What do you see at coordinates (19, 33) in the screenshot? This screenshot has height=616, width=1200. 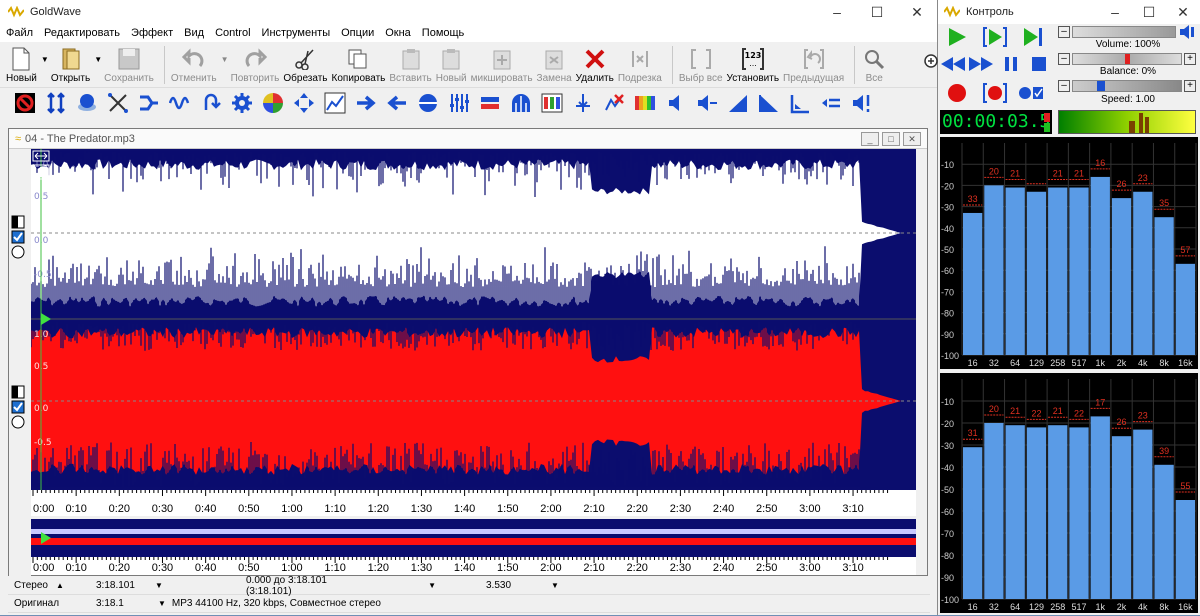 I see `menu-file: Файл` at bounding box center [19, 33].